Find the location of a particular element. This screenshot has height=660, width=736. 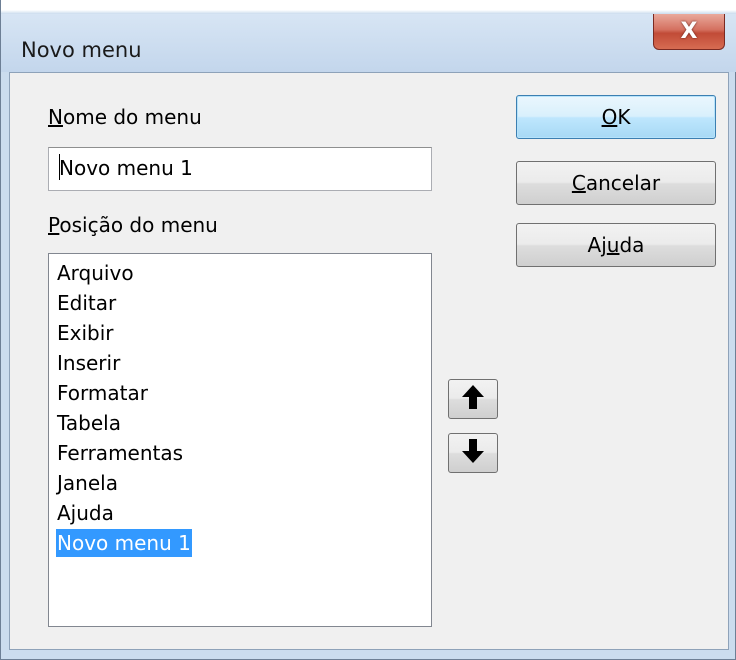

arrow-up-icon is located at coordinates (473, 399).